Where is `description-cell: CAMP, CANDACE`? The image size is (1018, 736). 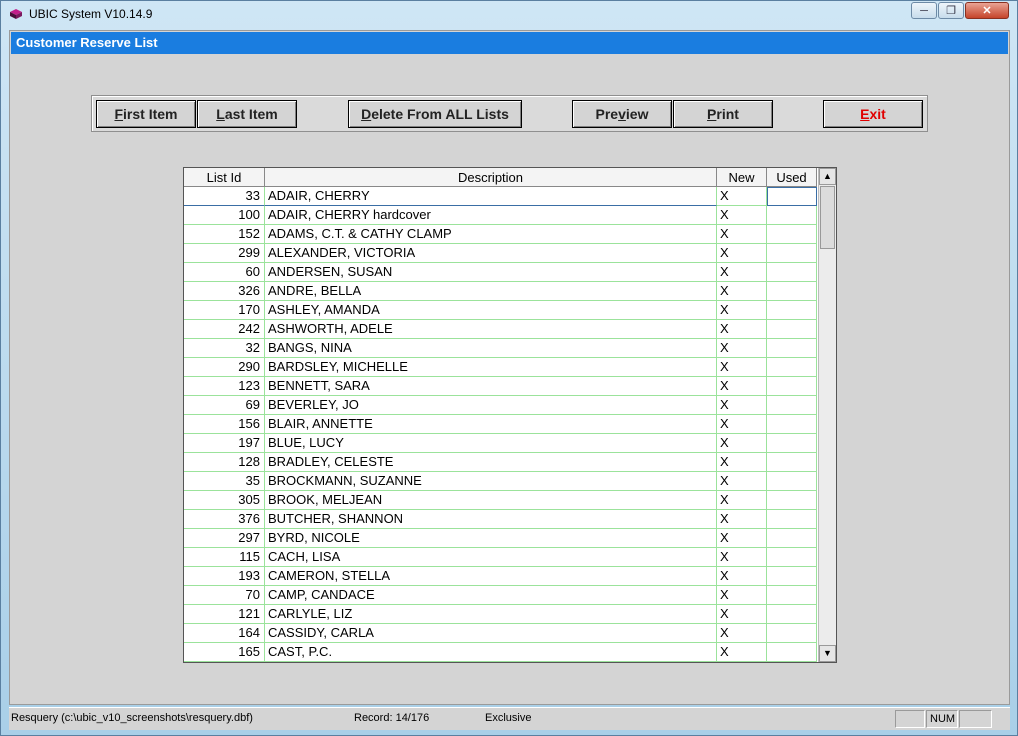 description-cell: CAMP, CANDACE is located at coordinates (491, 595).